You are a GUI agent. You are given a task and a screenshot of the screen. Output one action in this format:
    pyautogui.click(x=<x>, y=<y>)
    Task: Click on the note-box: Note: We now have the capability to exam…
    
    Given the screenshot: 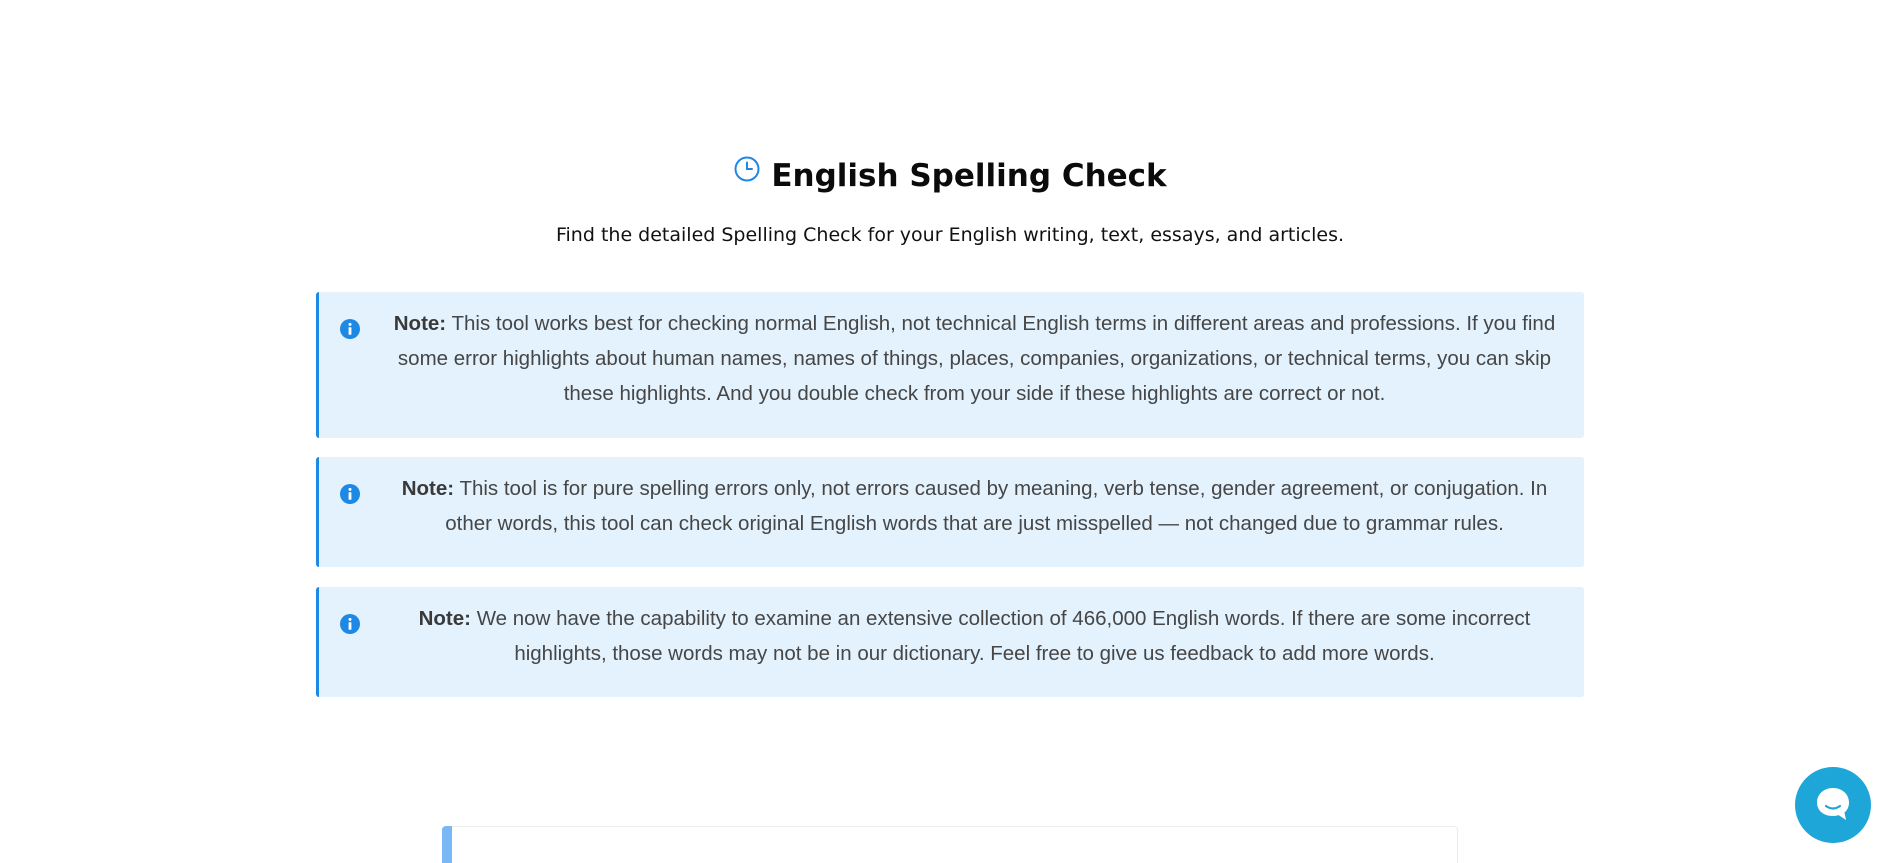 What is the action you would take?
    pyautogui.click(x=950, y=642)
    